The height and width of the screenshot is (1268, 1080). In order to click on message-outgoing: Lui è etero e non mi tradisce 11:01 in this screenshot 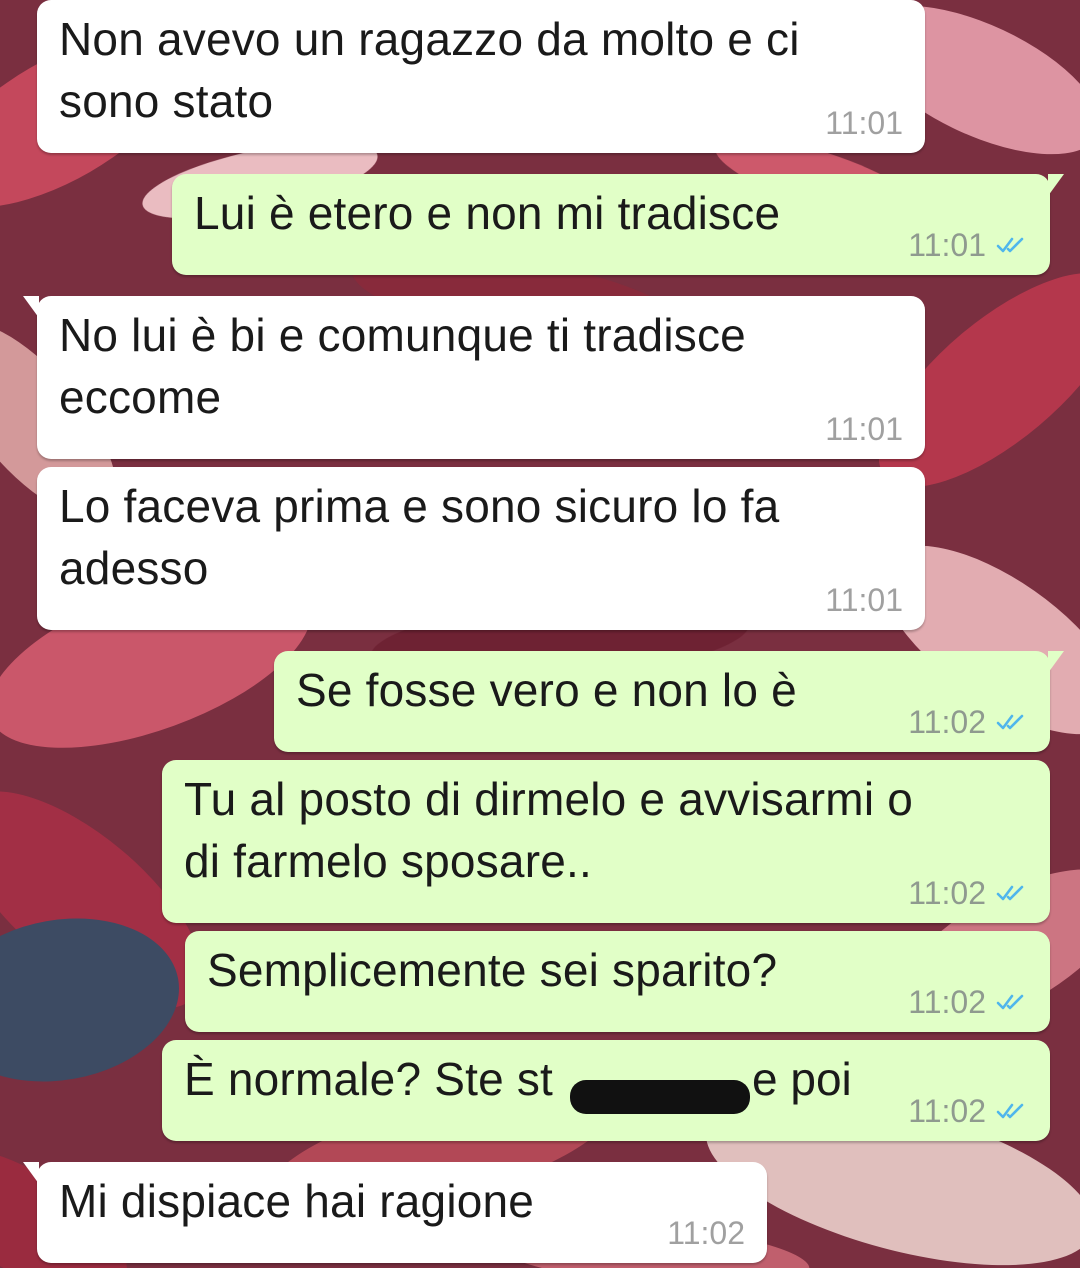, I will do `click(618, 224)`.